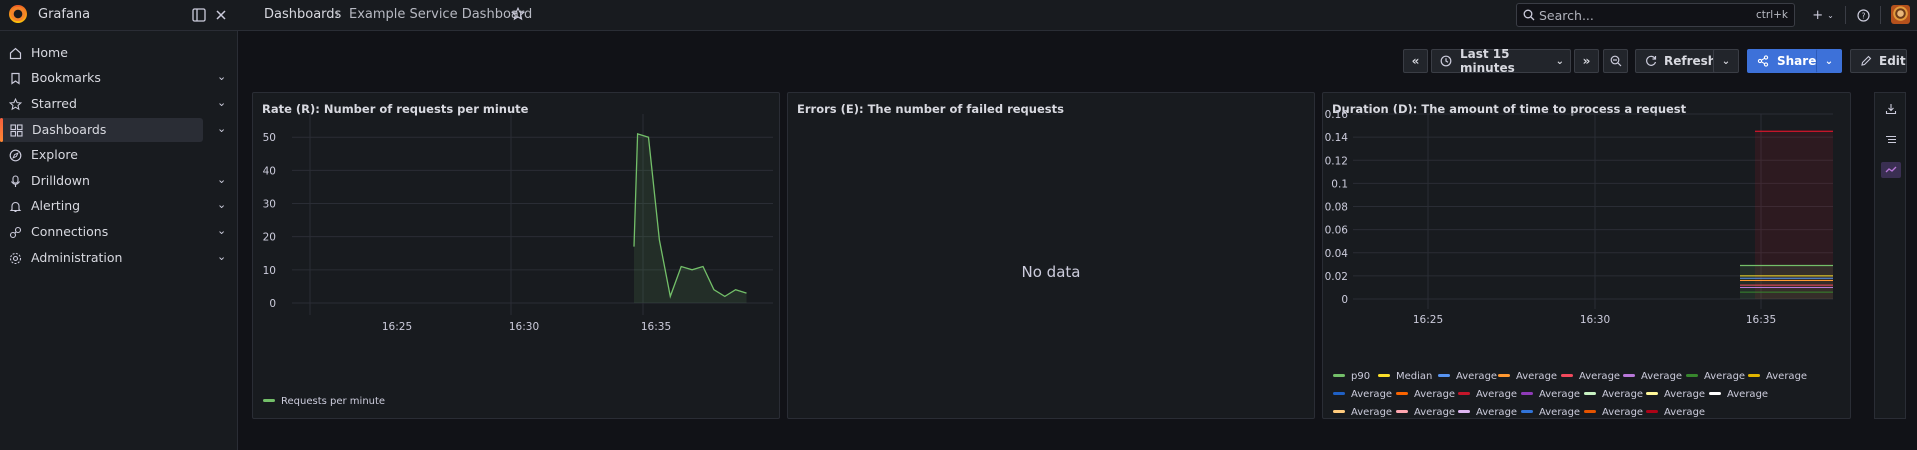 The image size is (1917, 450). I want to click on y-tick-label: 0.14, so click(1337, 138).